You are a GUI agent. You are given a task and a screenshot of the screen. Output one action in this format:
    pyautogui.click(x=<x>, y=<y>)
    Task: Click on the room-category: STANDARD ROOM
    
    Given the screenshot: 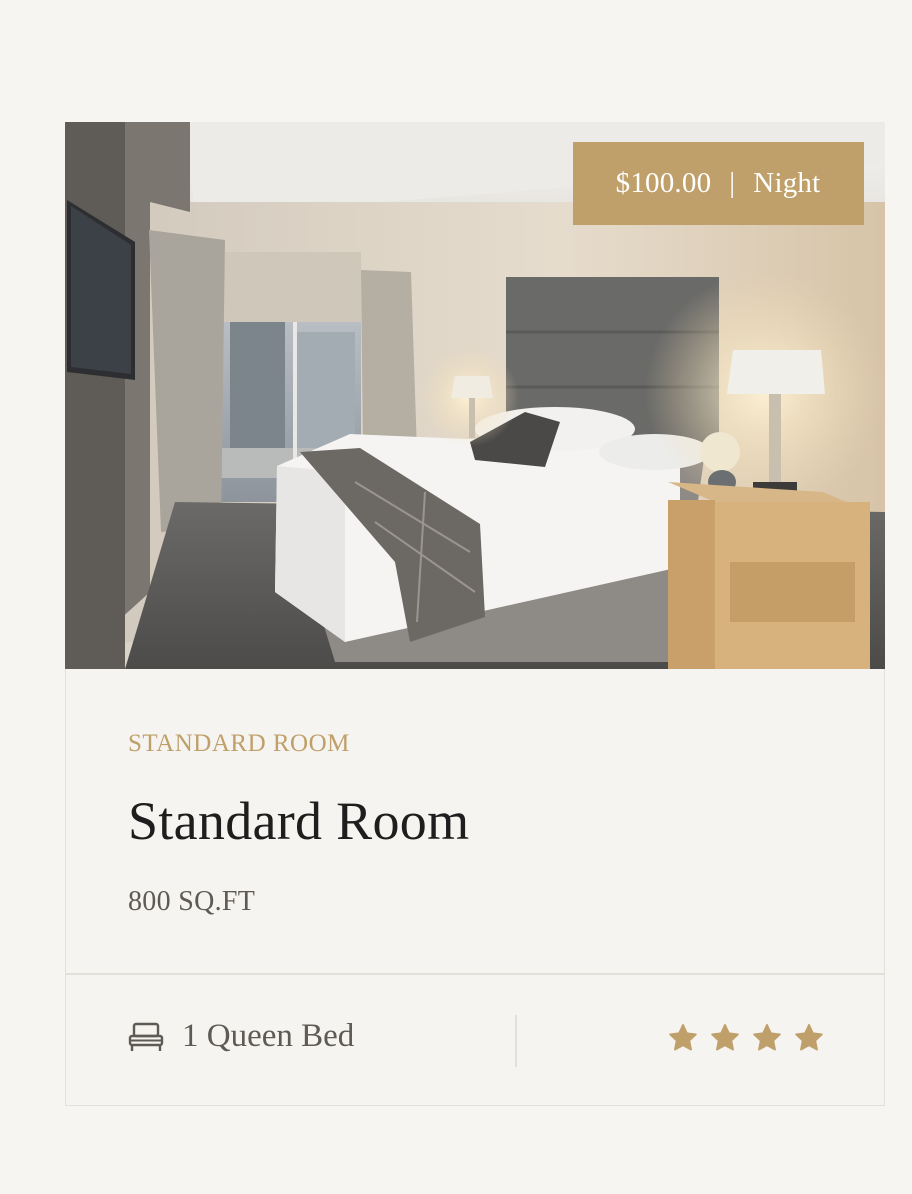 What is the action you would take?
    pyautogui.click(x=239, y=743)
    